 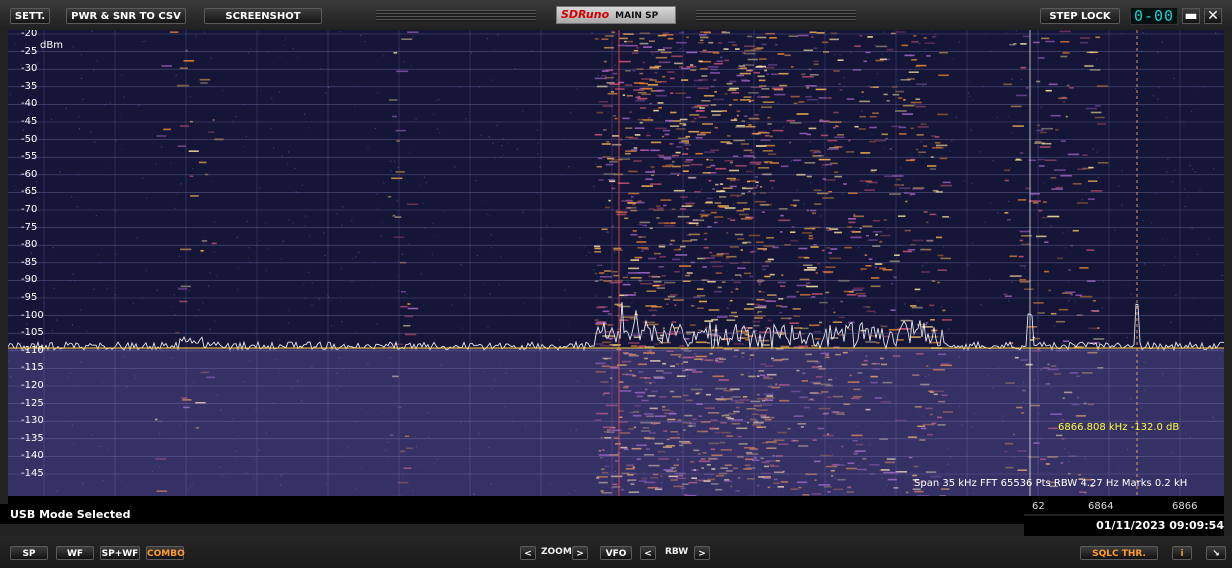 What do you see at coordinates (1119, 427) in the screenshot?
I see `cursor-readout: 6866.808 kHz -132.0 dB` at bounding box center [1119, 427].